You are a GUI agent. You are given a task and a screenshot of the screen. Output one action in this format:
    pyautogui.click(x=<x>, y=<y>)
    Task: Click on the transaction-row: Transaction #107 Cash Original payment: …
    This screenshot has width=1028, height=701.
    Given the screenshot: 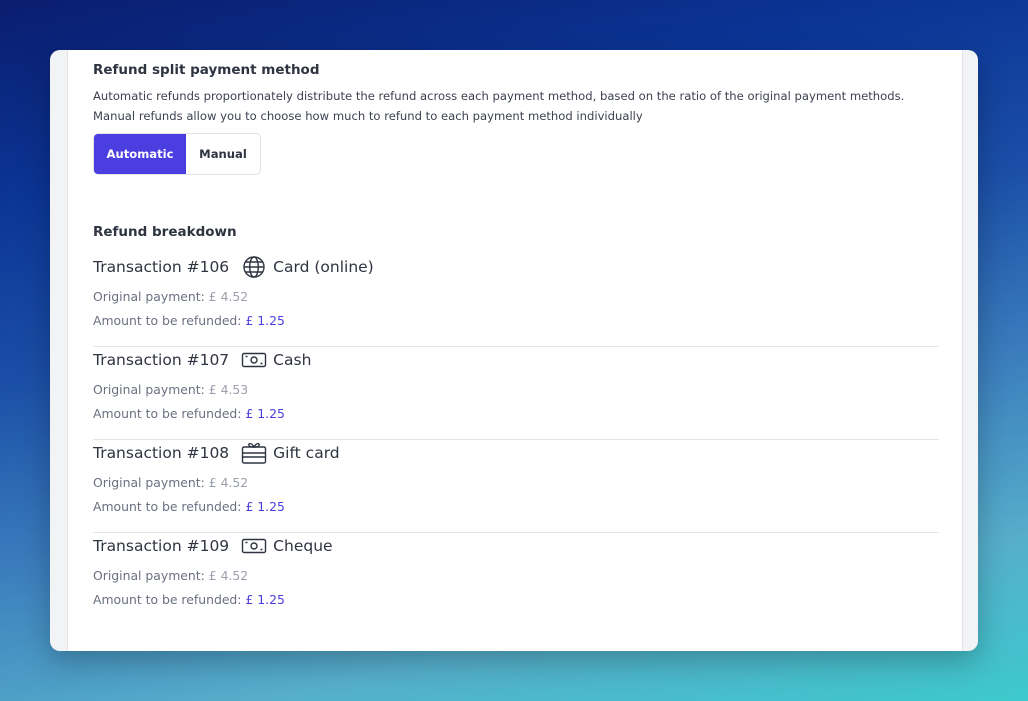 What is the action you would take?
    pyautogui.click(x=516, y=393)
    